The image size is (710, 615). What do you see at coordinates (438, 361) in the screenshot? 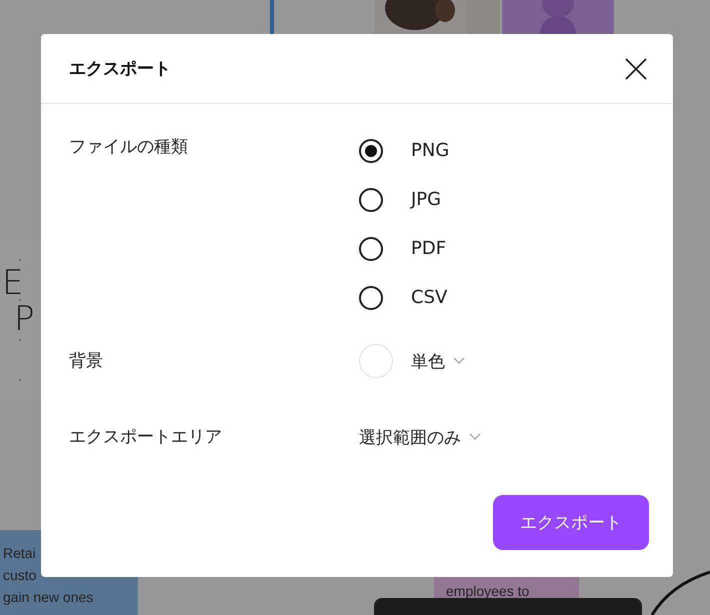
I see `color-dropdown: 単色` at bounding box center [438, 361].